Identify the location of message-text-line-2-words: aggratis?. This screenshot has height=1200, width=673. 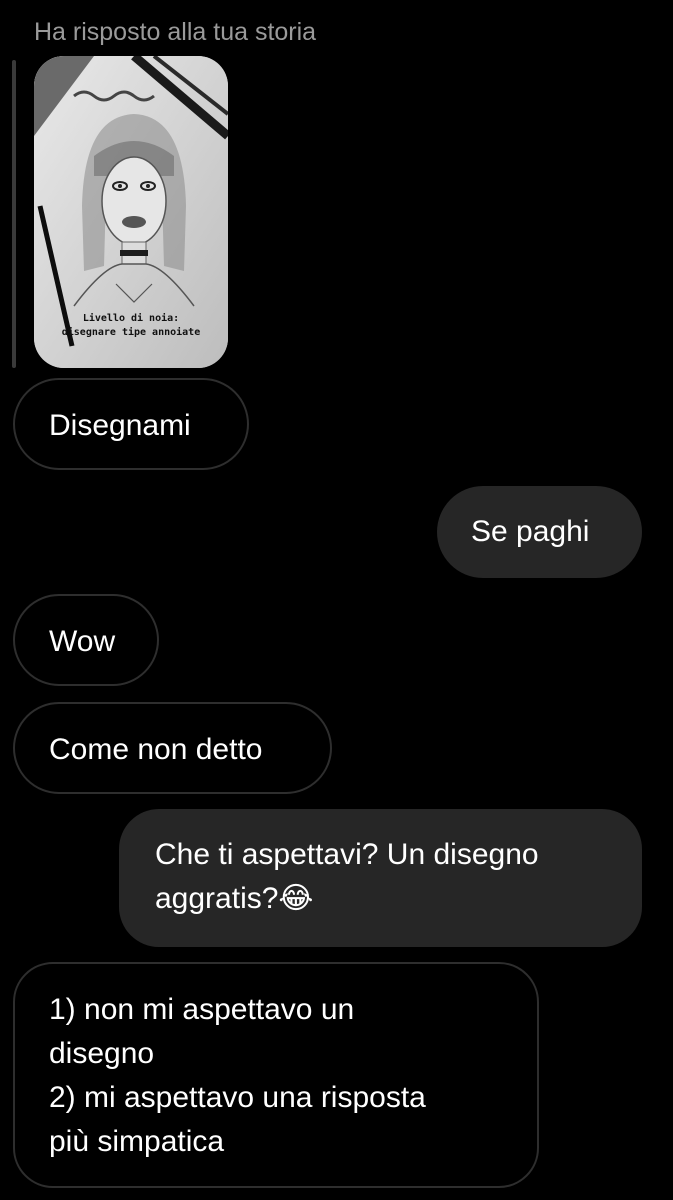
(217, 898).